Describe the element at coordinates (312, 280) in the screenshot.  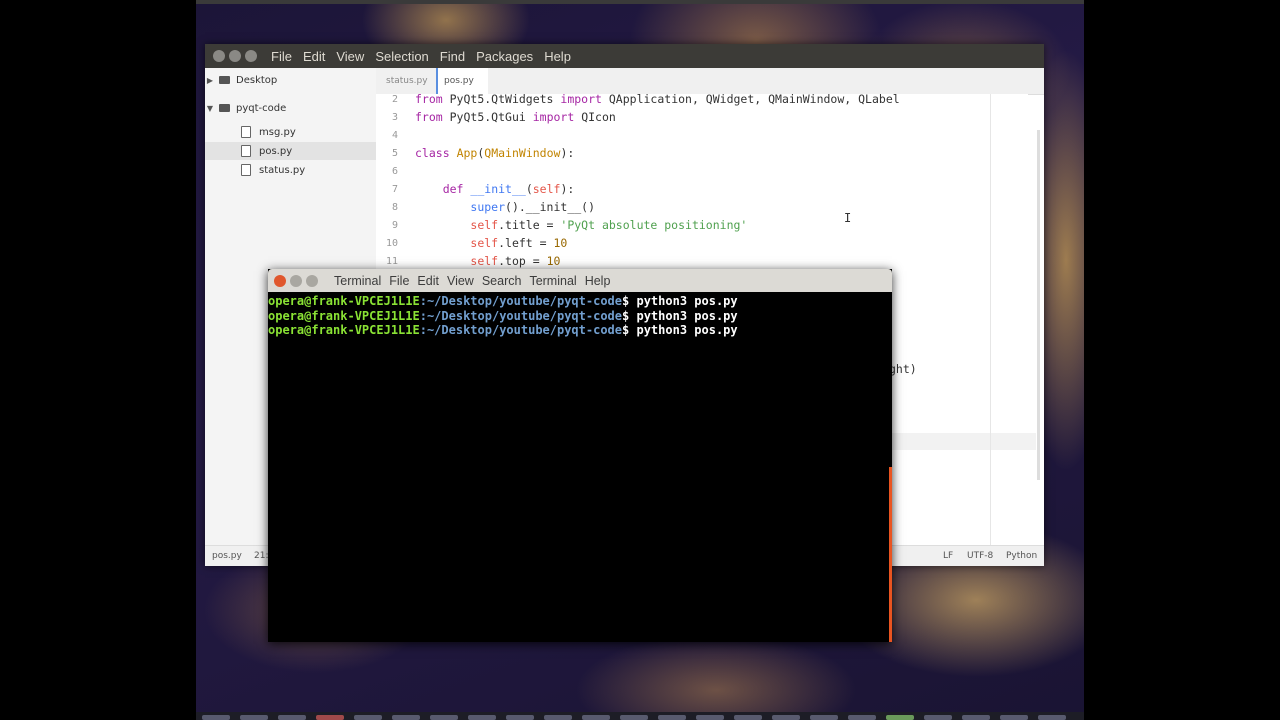
I see `maximize-icon` at that location.